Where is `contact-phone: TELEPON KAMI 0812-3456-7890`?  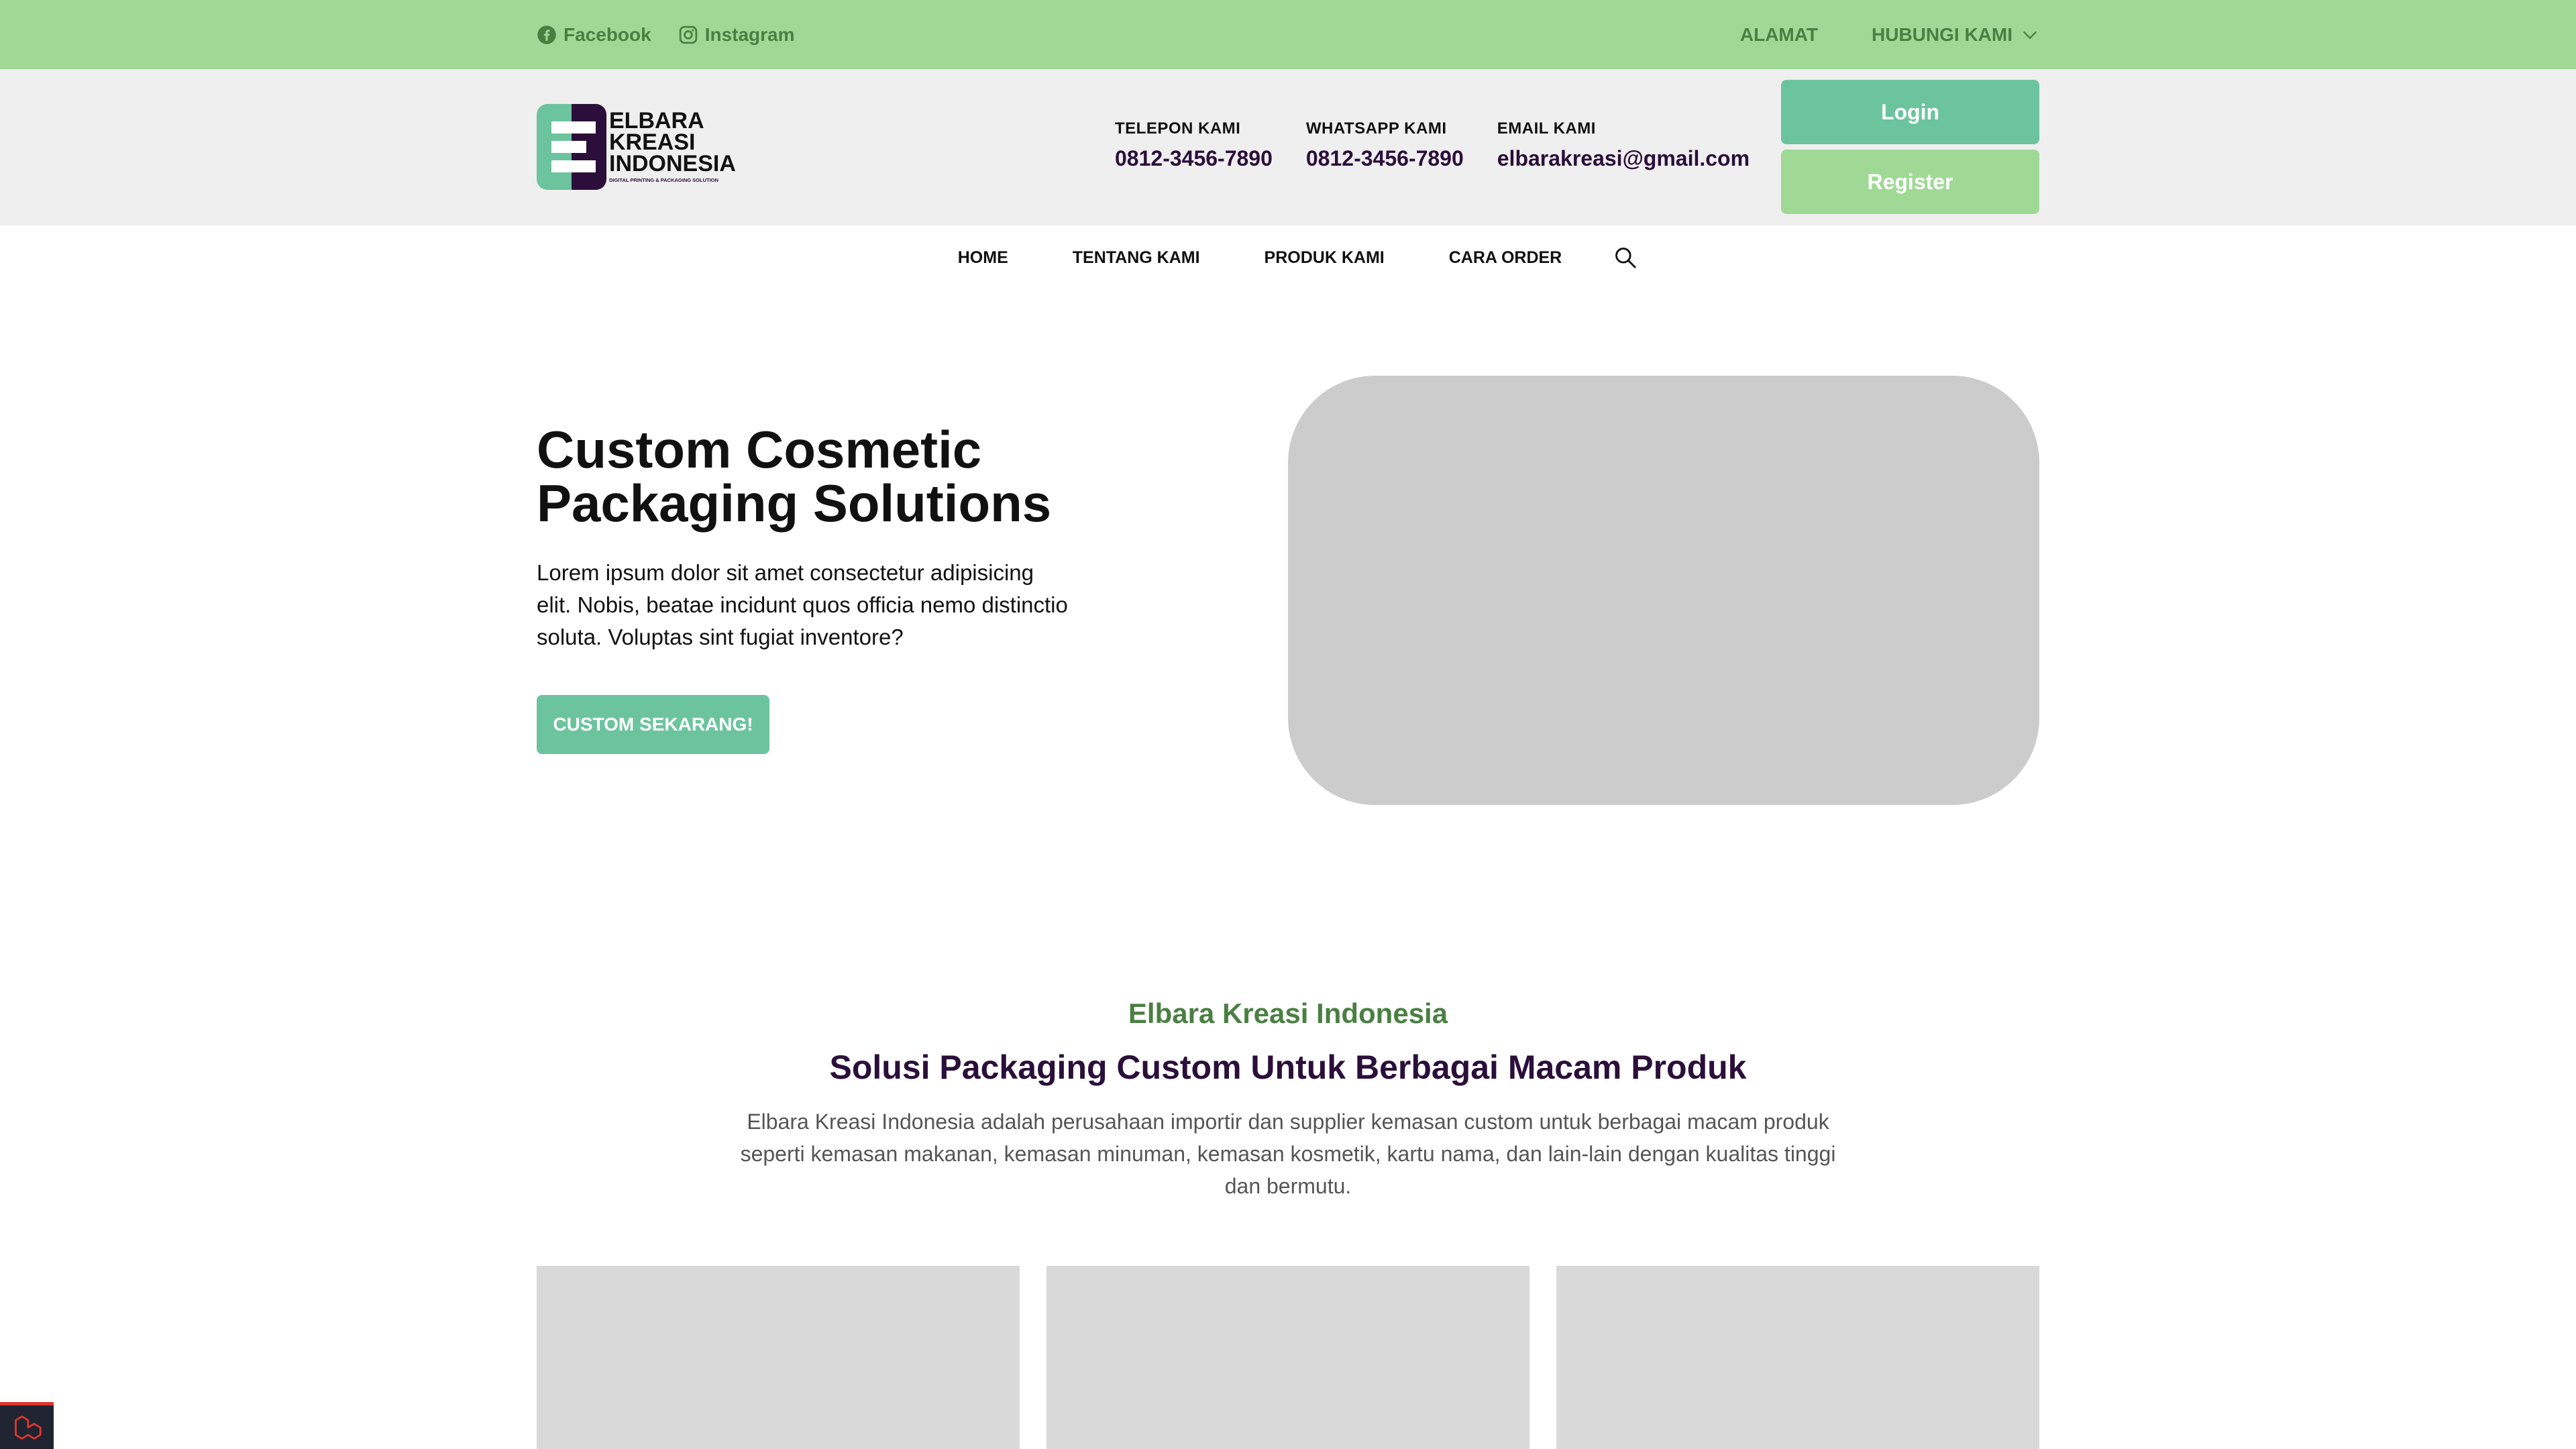 contact-phone: TELEPON KAMI 0812-3456-7890 is located at coordinates (1194, 145).